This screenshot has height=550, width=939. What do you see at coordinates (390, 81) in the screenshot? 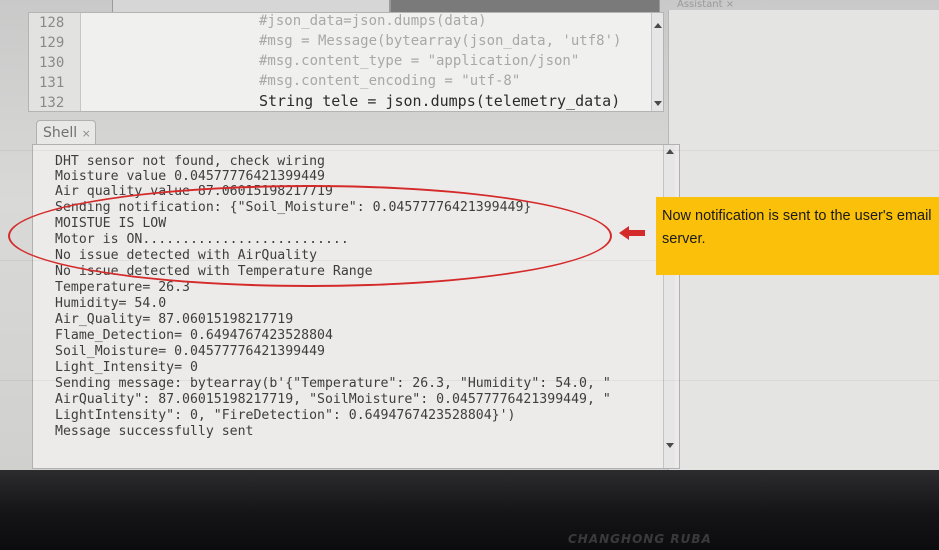
I see `code-line: #msg.content_encoding = "utf-8"` at bounding box center [390, 81].